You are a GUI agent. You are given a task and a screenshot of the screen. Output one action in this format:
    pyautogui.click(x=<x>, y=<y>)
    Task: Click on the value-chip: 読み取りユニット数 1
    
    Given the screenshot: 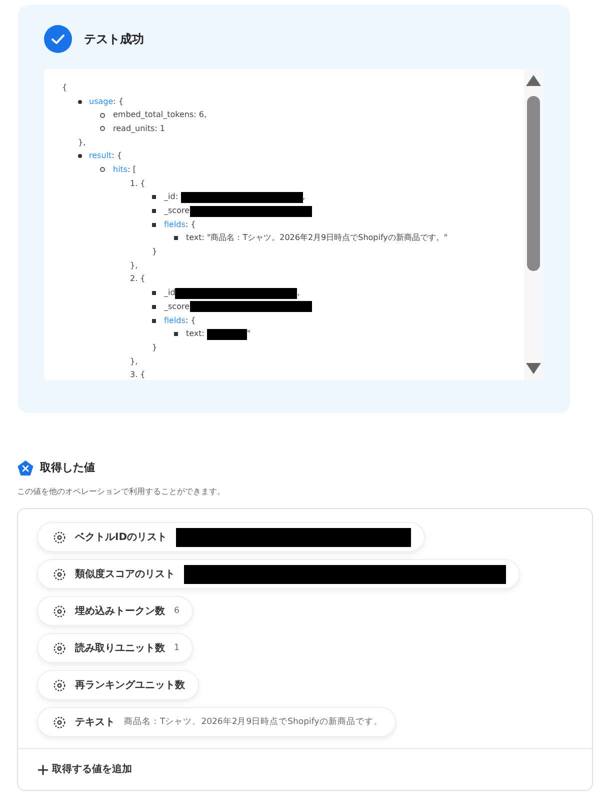 What is the action you would take?
    pyautogui.click(x=115, y=648)
    